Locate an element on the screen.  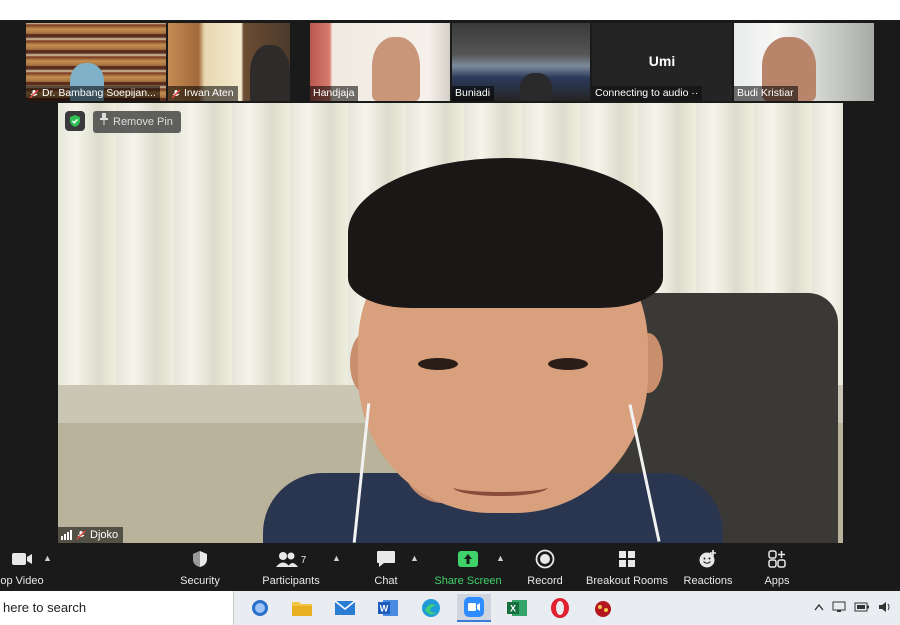
security-button: Security is located at coordinates (200, 568).